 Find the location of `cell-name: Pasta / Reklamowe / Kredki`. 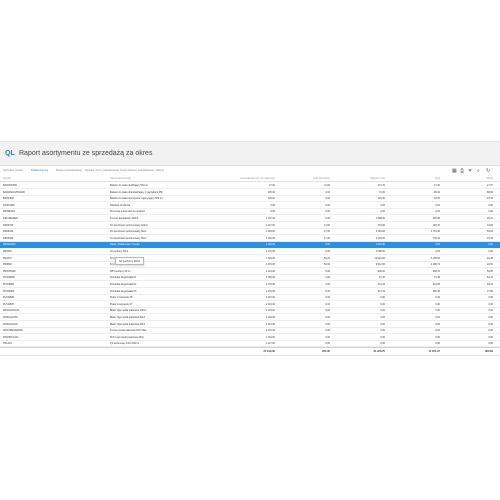

cell-name: Pasta / Reklamowe / Kredki is located at coordinates (125, 245).